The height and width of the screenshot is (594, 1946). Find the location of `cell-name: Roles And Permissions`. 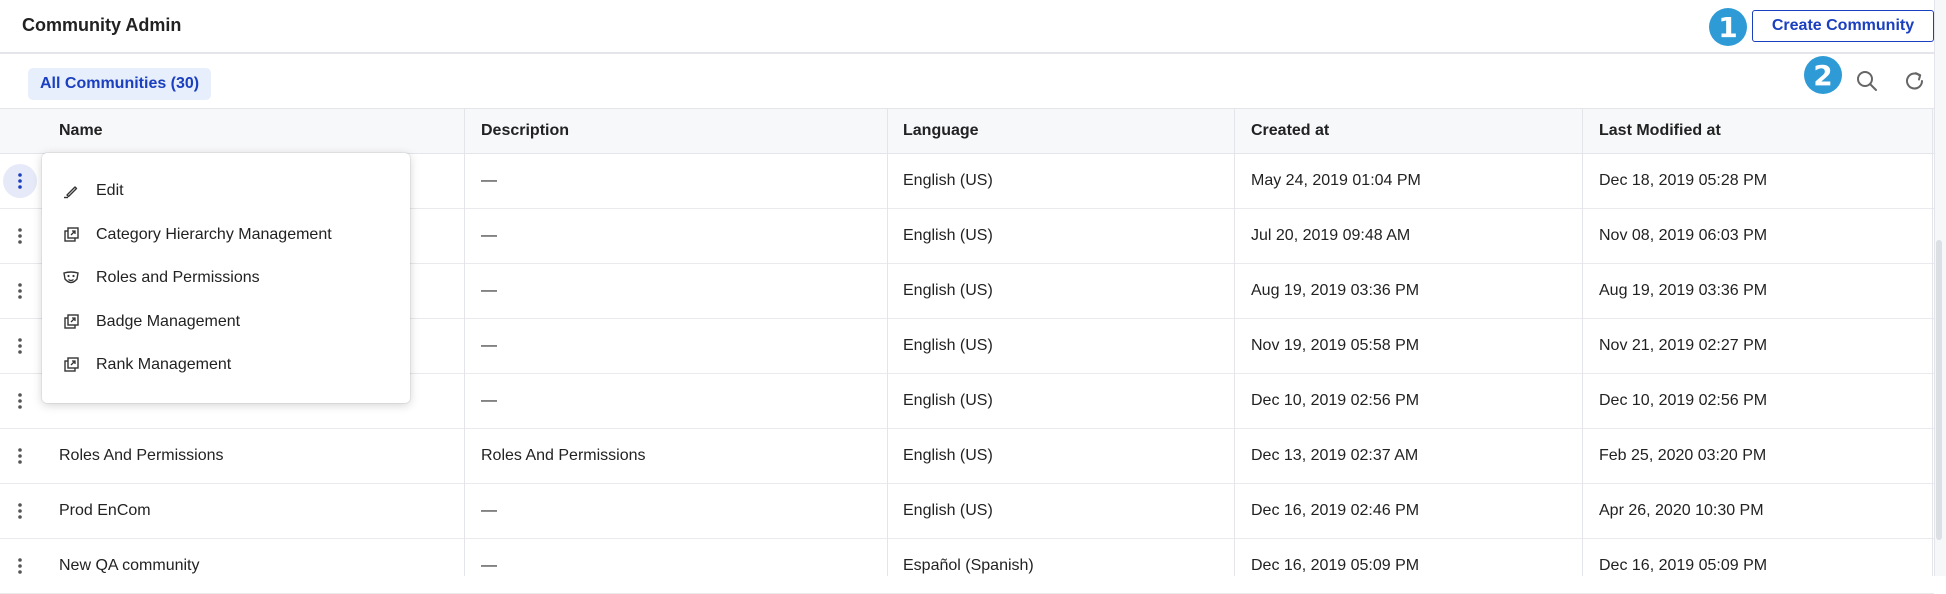

cell-name: Roles And Permissions is located at coordinates (141, 456).